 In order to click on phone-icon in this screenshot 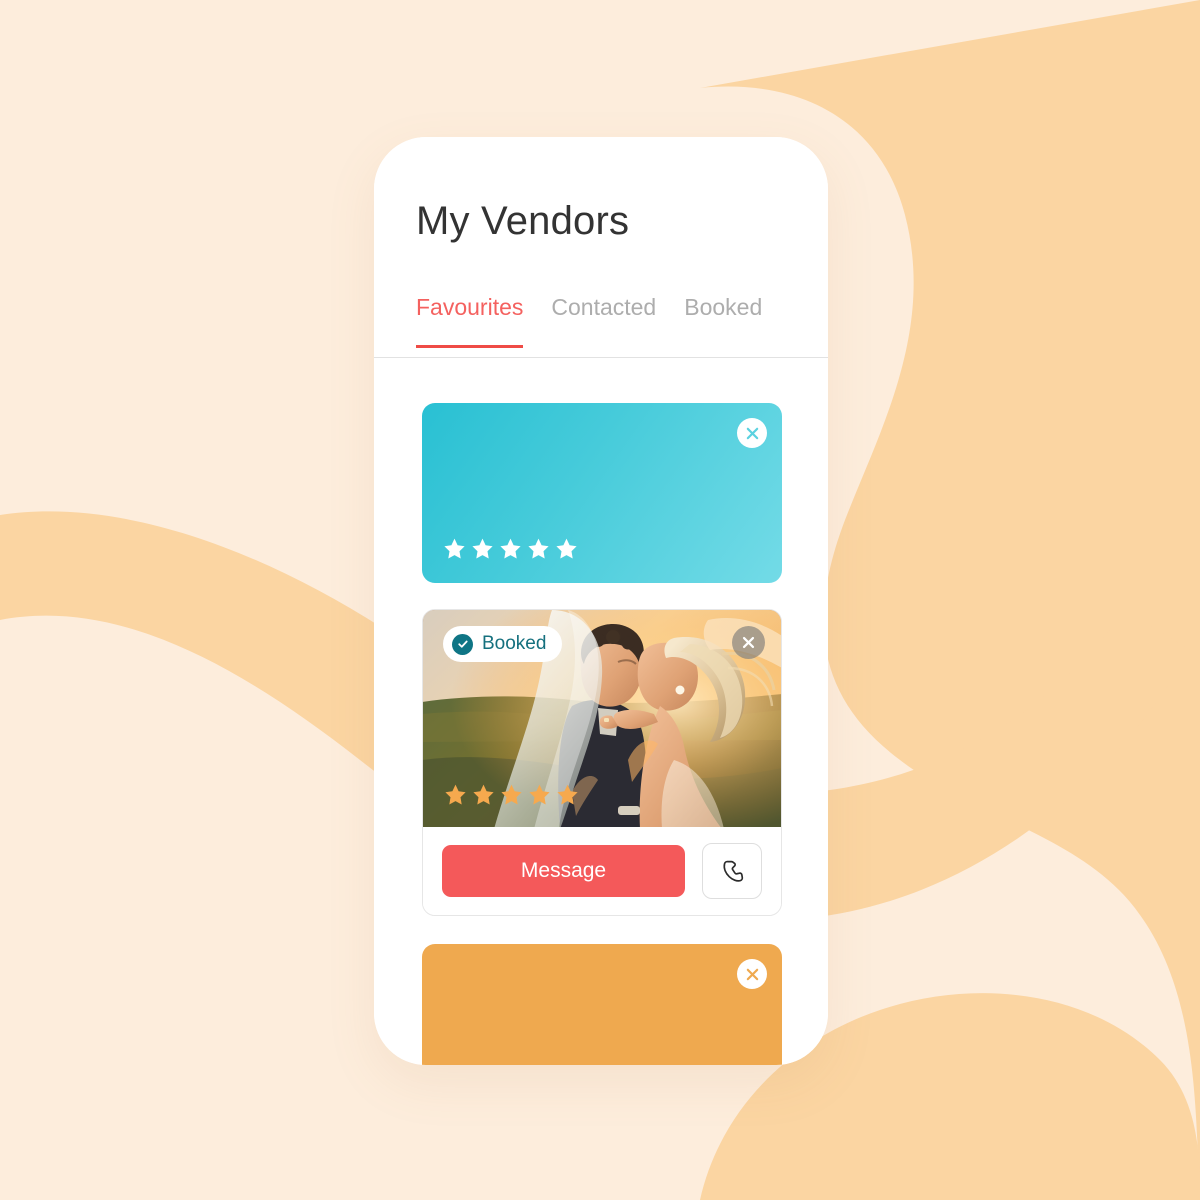, I will do `click(732, 871)`.